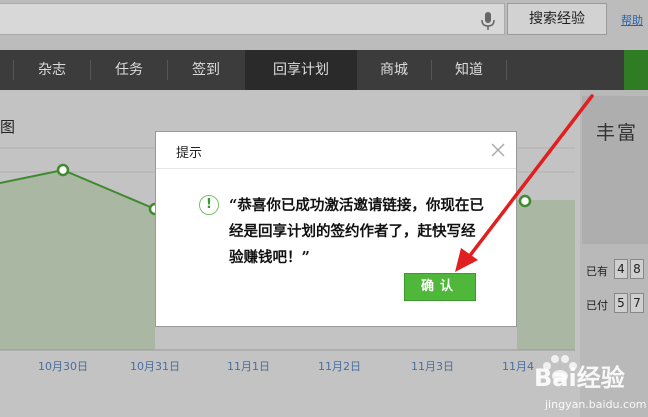 Image resolution: width=648 pixels, height=417 pixels. I want to click on x-tick-label: 11月1日, so click(248, 366).